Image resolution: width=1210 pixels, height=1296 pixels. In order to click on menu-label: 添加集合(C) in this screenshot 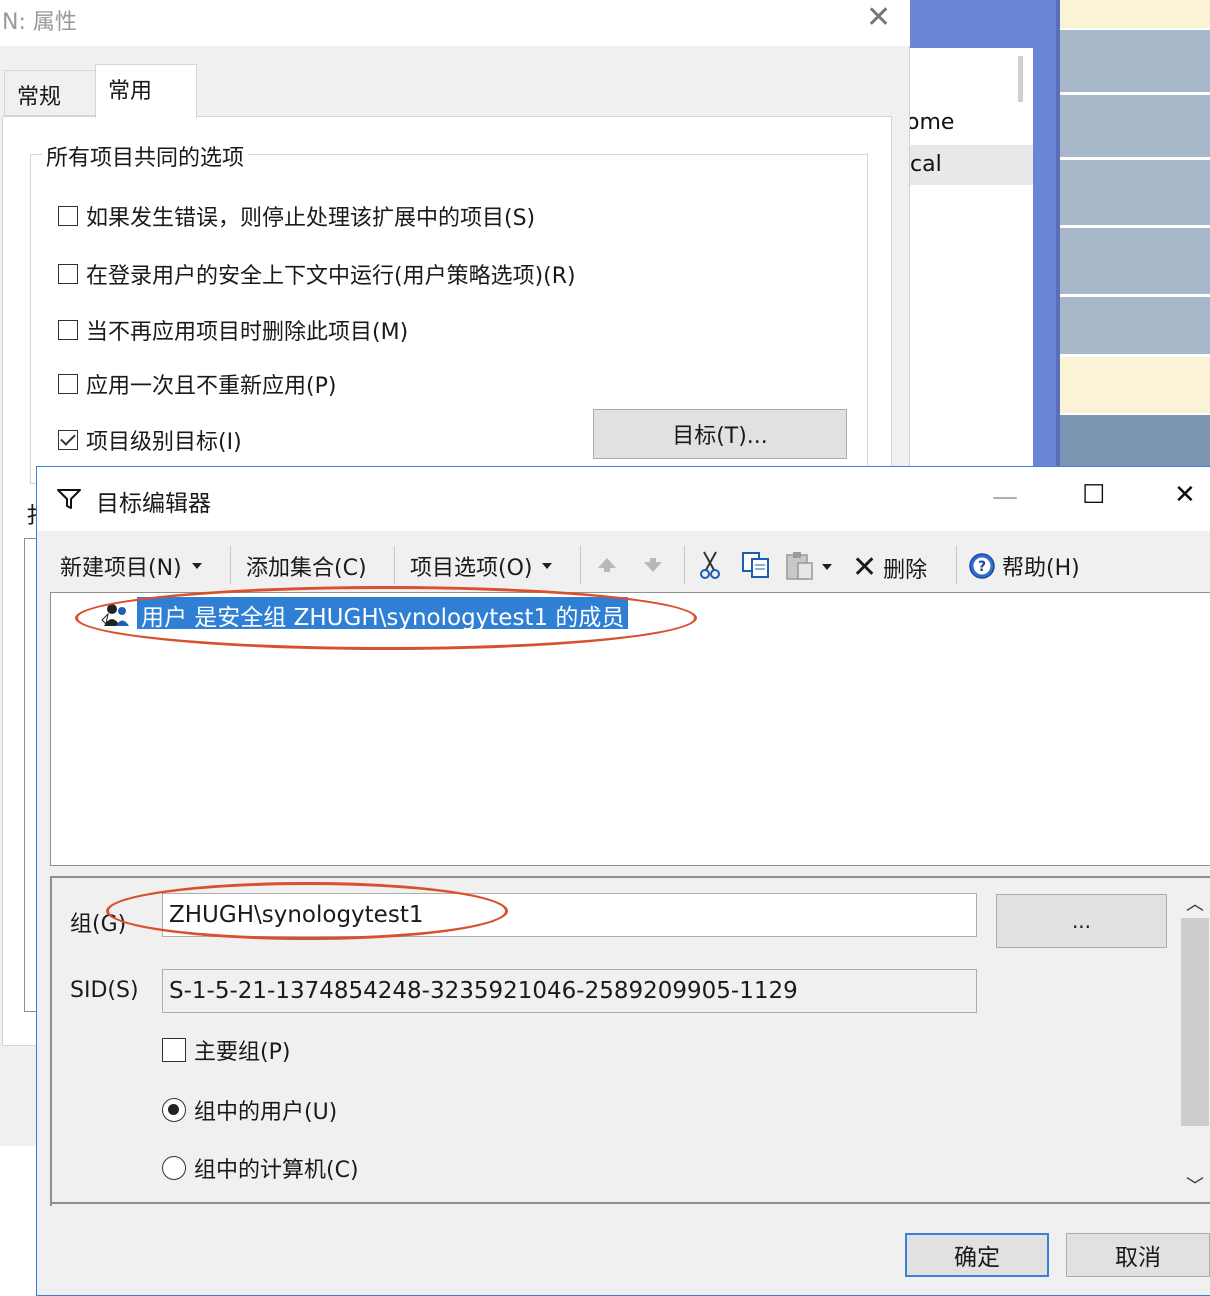, I will do `click(306, 568)`.